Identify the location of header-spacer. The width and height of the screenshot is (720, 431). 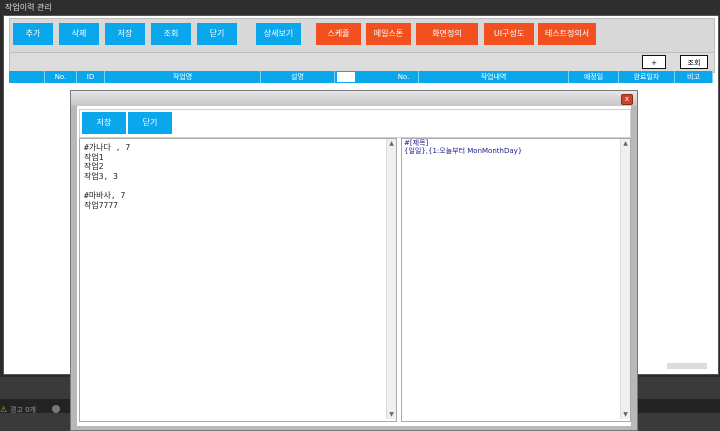
(27, 77).